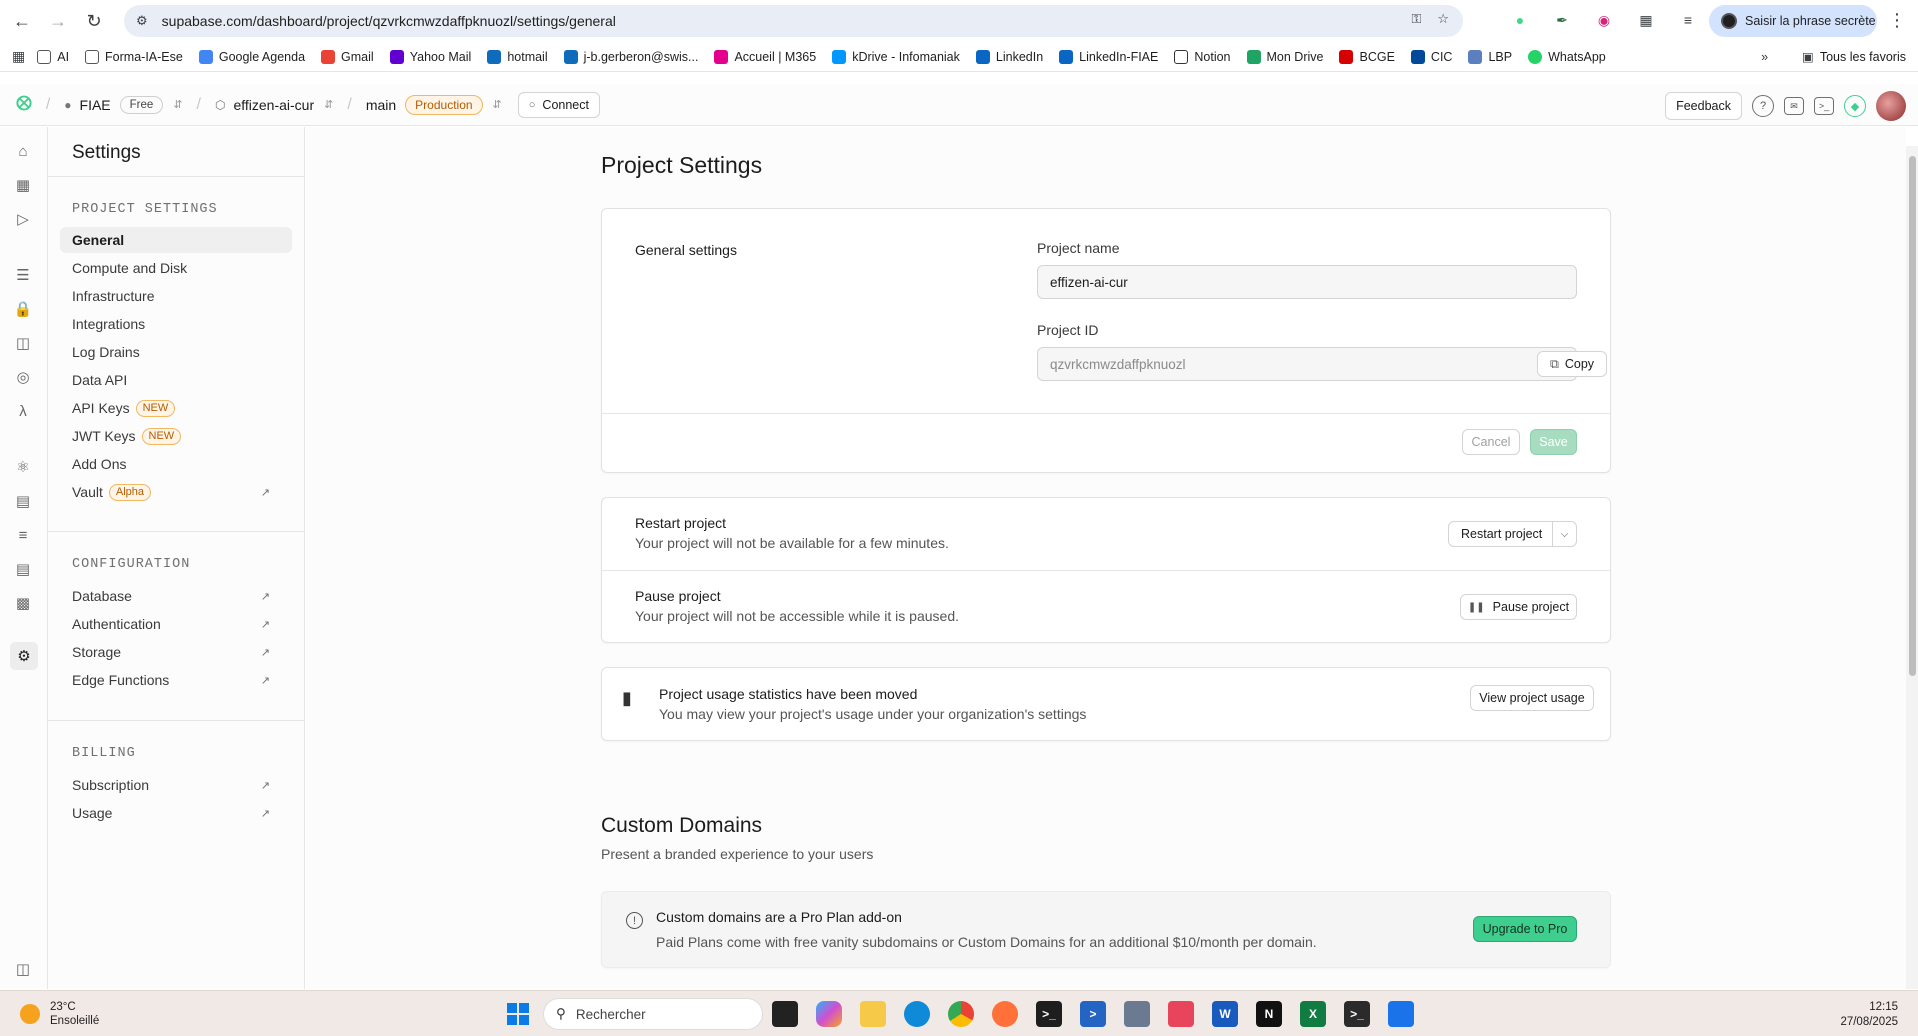 Image resolution: width=1918 pixels, height=1036 pixels. What do you see at coordinates (24, 656) in the screenshot?
I see `settings-gear-icon: ⚙` at bounding box center [24, 656].